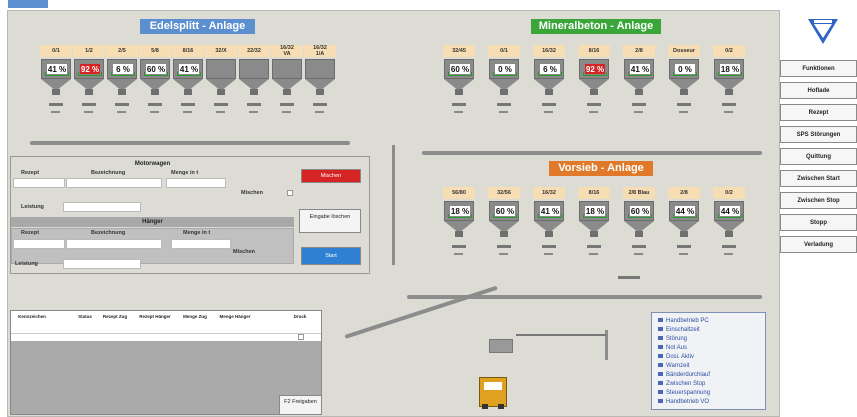 The height and width of the screenshot is (417, 857). Describe the element at coordinates (818, 112) in the screenshot. I see `sidebar-button: Rezept` at that location.